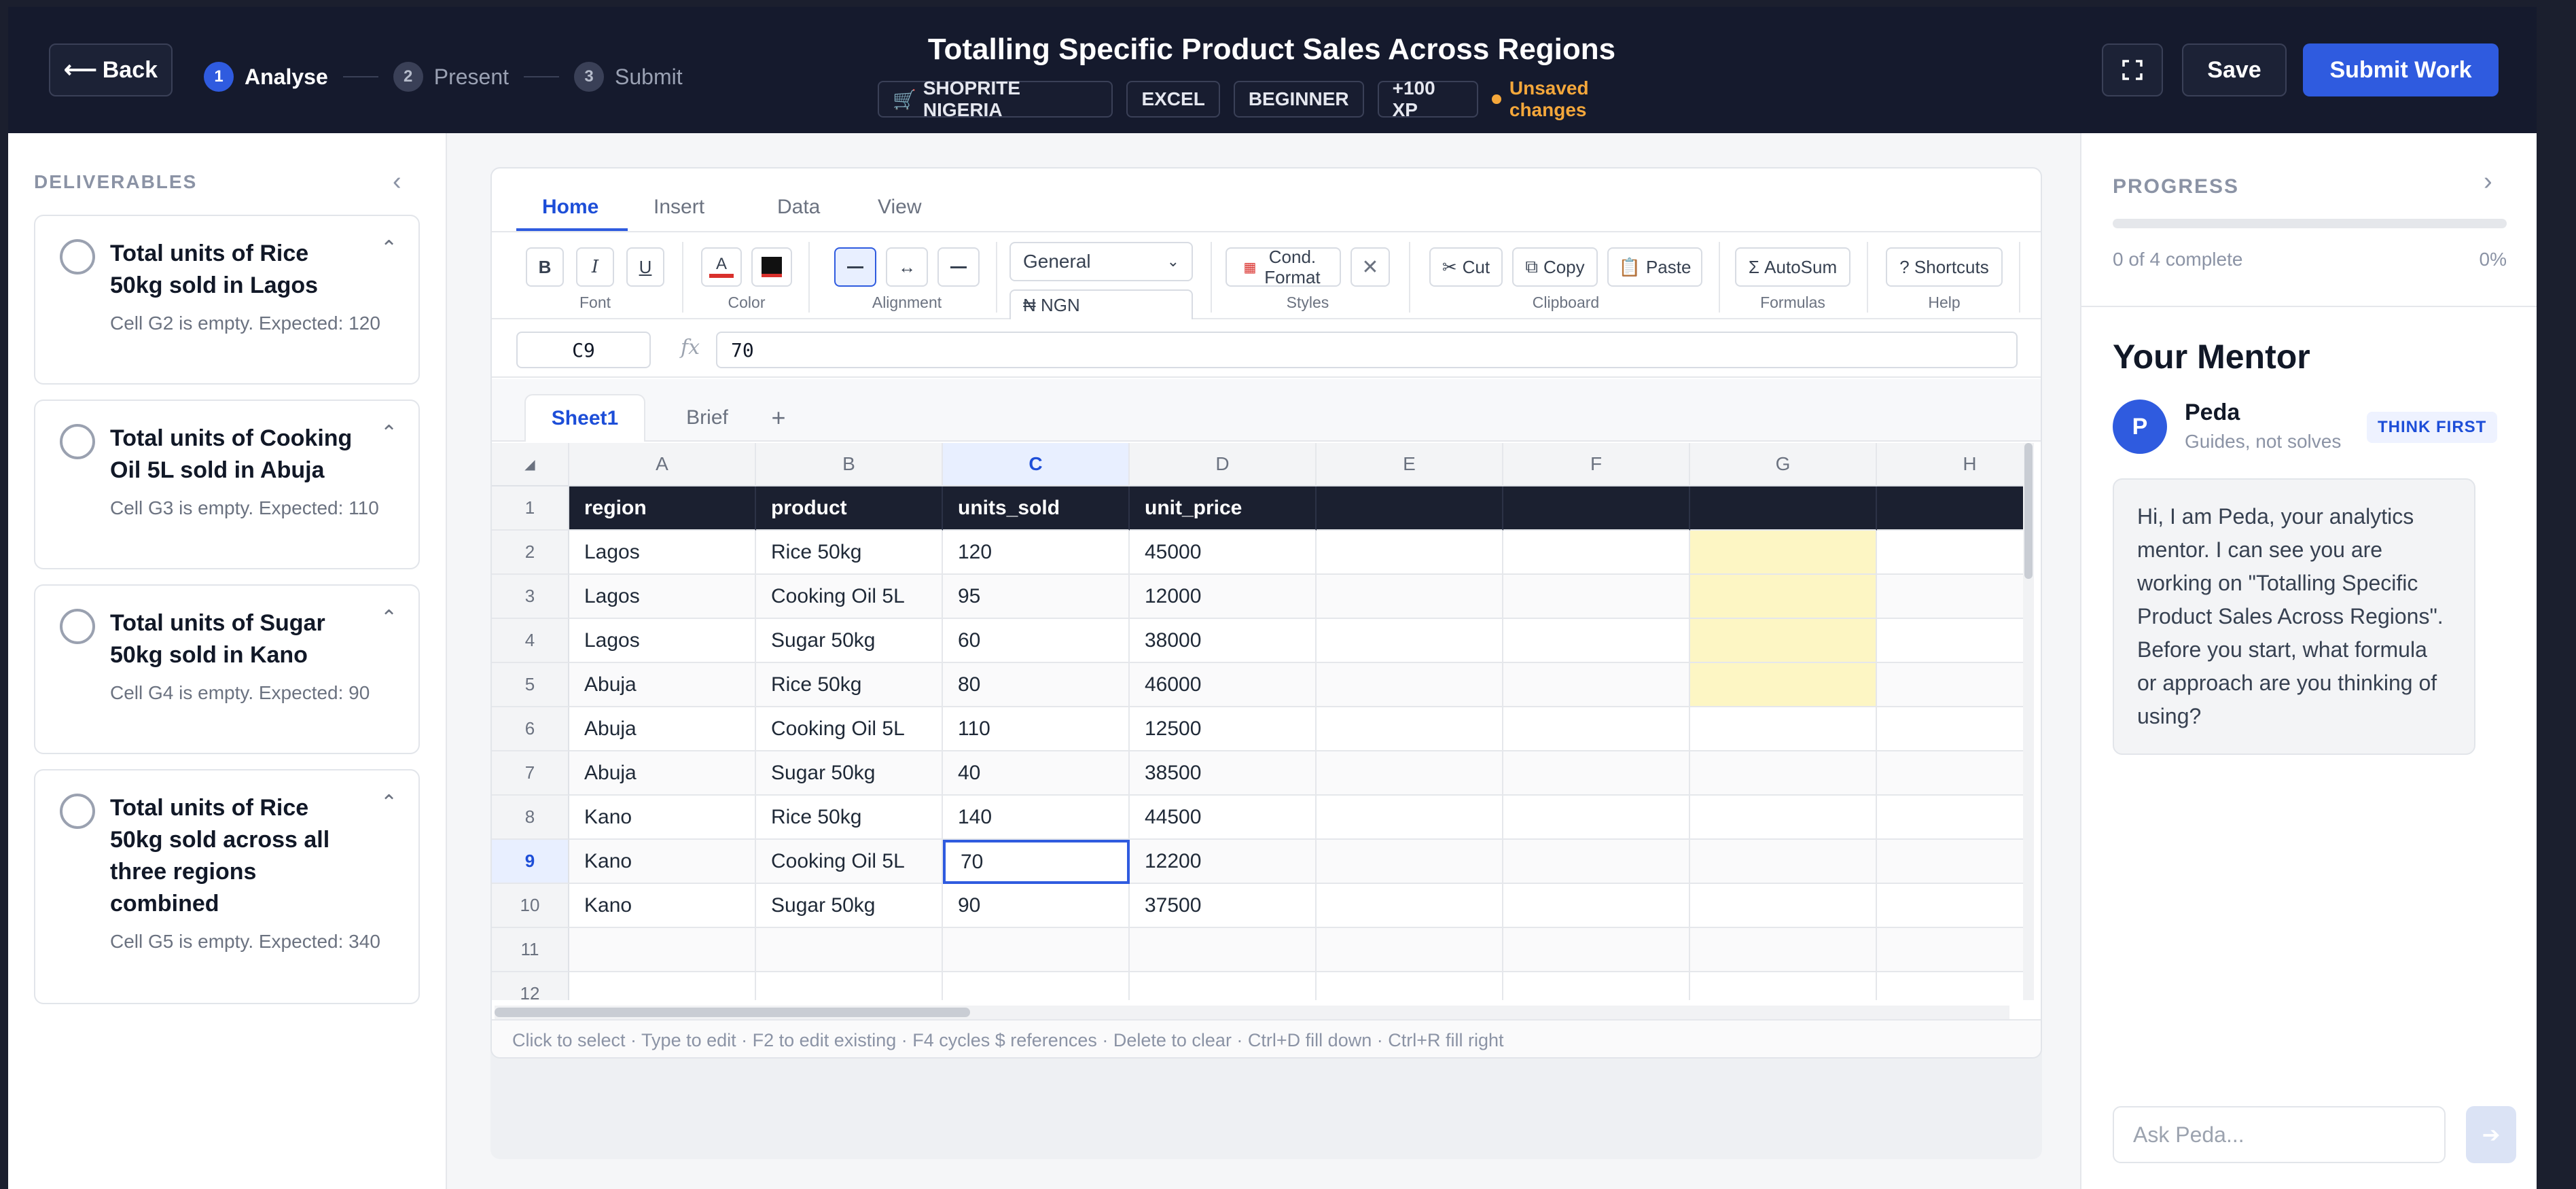  I want to click on tab-insert: Insert, so click(679, 207).